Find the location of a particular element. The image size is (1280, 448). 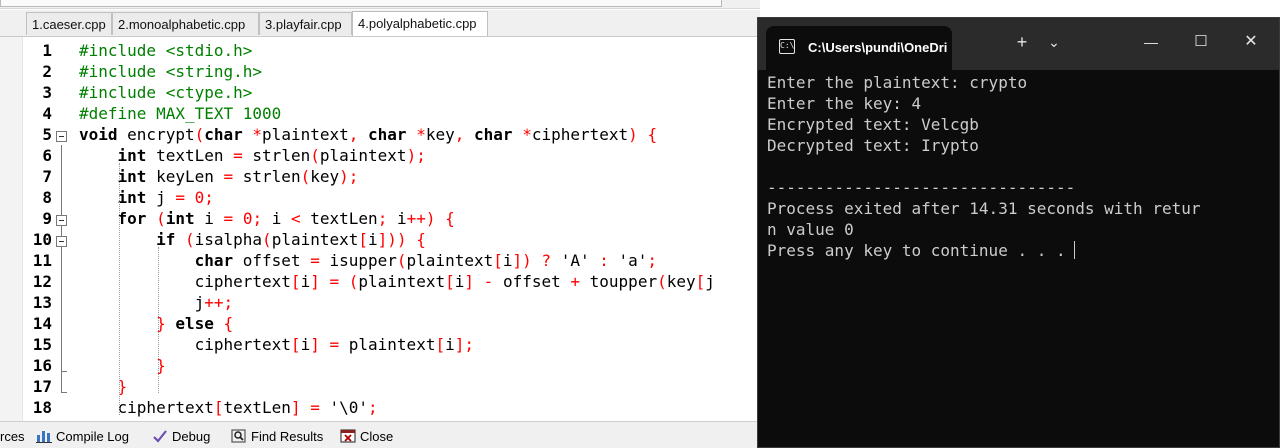

maximize-button: ☐ is located at coordinates (1201, 42).